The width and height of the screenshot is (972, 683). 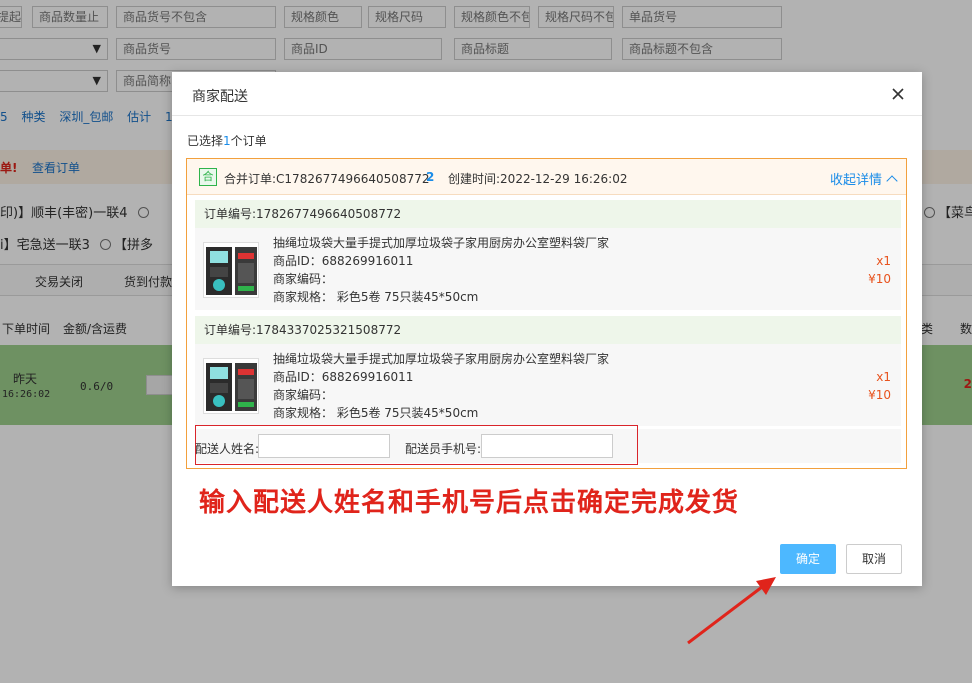 I want to click on annotation-arrow-icon, so click(x=731, y=611).